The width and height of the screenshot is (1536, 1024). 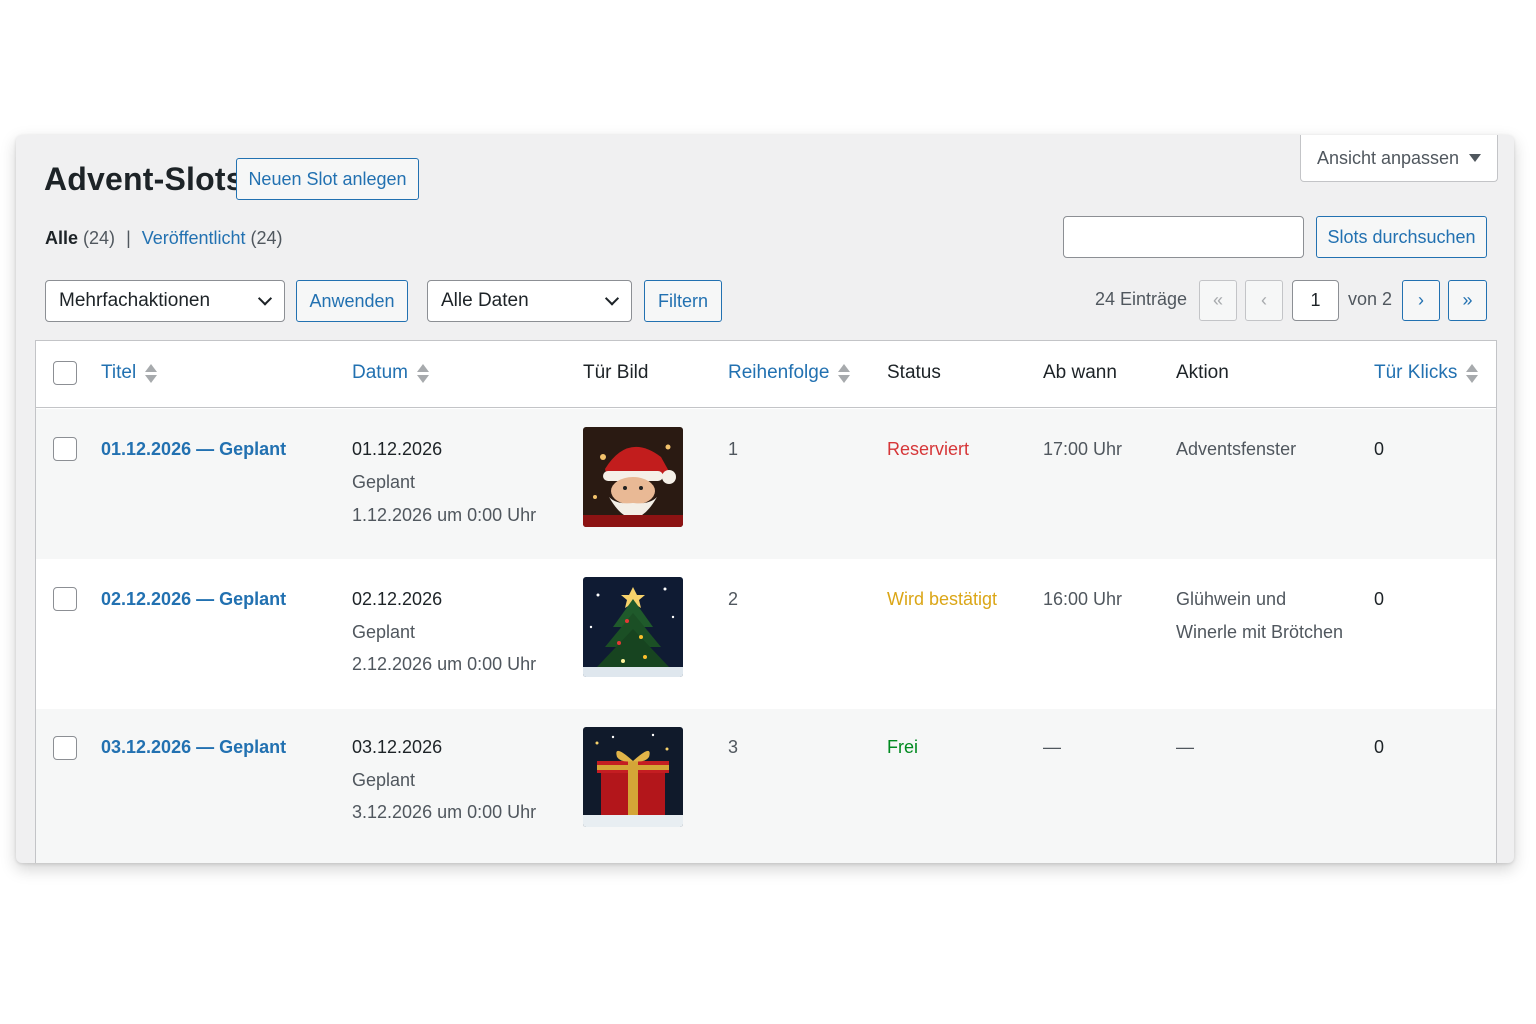 What do you see at coordinates (1141, 299) in the screenshot?
I see `item-count: 24 Einträge` at bounding box center [1141, 299].